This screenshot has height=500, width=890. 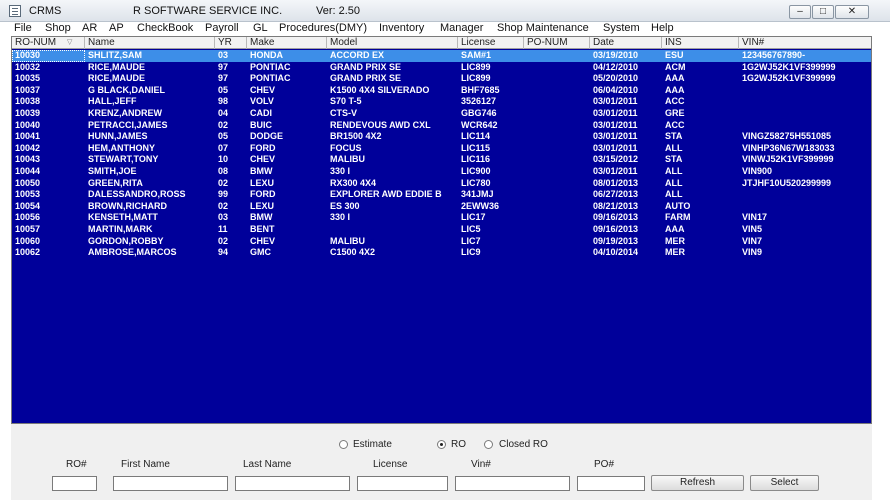 What do you see at coordinates (678, 205) in the screenshot?
I see `cell-ins: AUTO` at bounding box center [678, 205].